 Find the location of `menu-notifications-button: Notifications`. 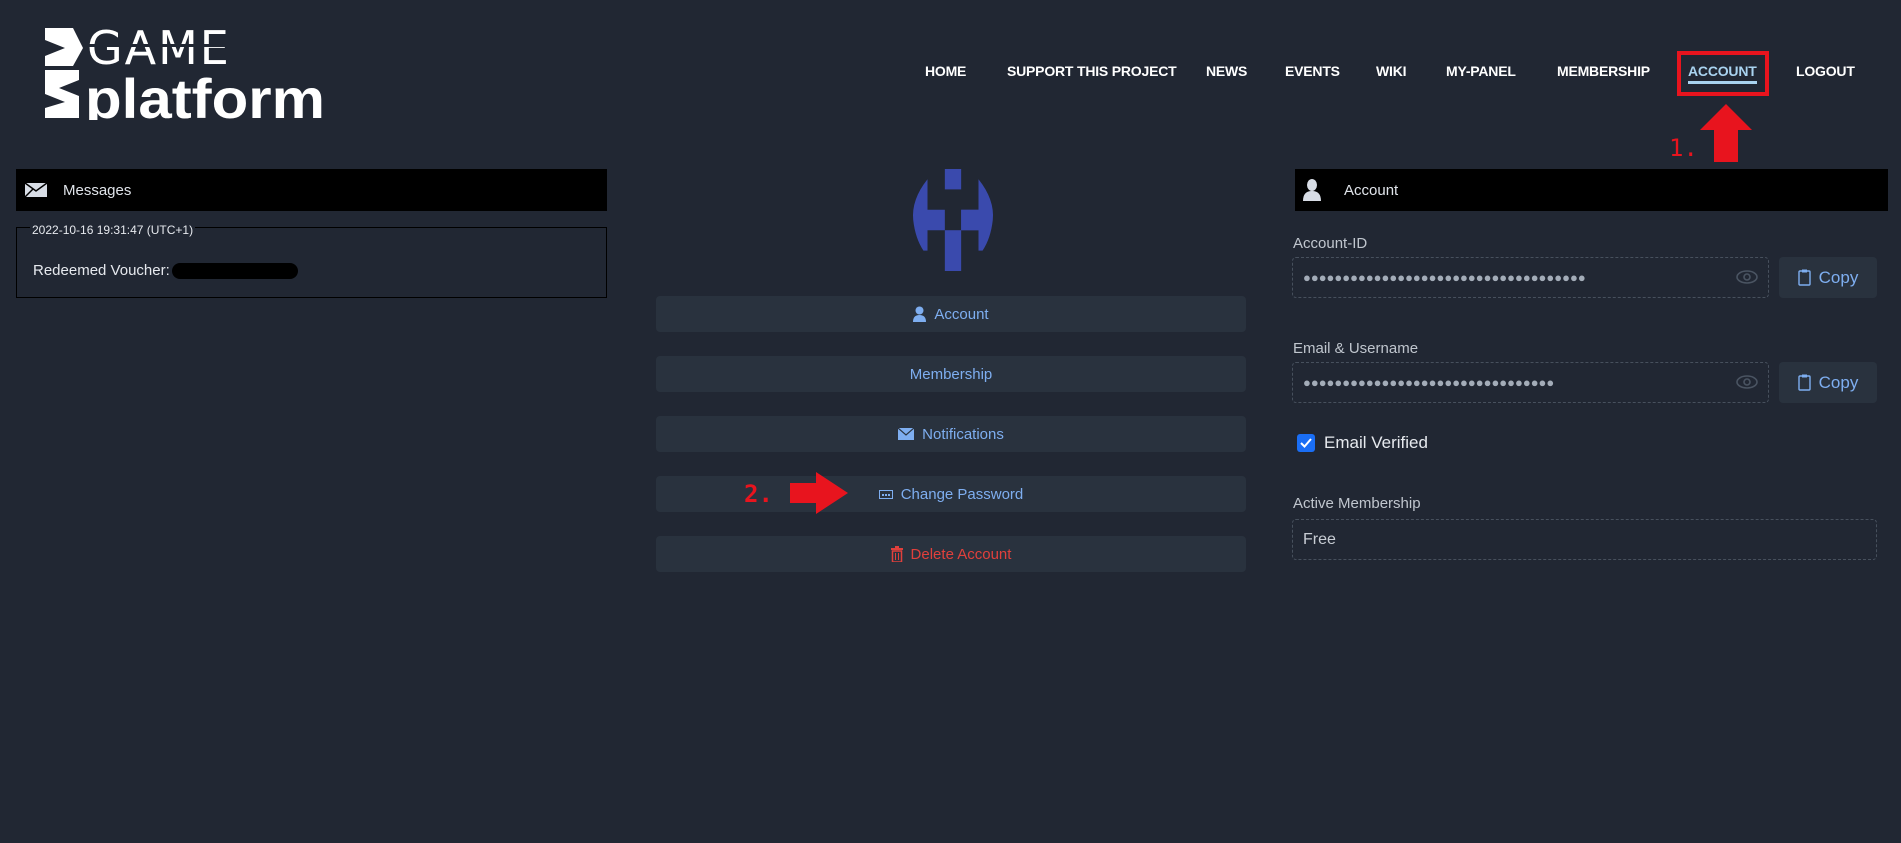

menu-notifications-button: Notifications is located at coordinates (951, 434).